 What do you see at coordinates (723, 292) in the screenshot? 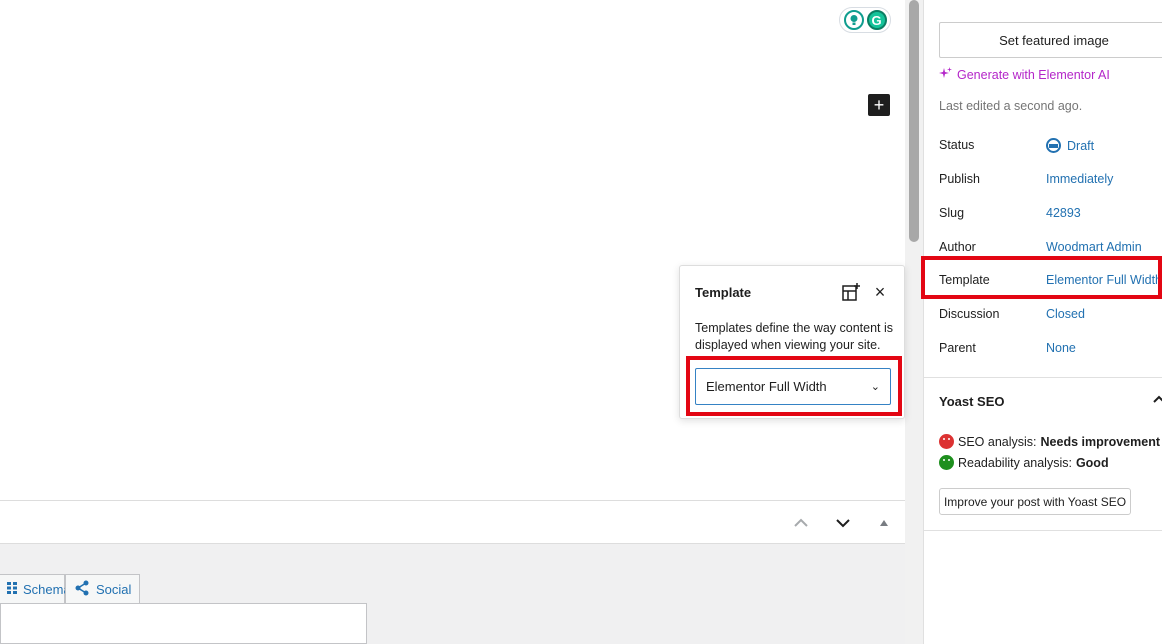
I see `popover-title: Template` at bounding box center [723, 292].